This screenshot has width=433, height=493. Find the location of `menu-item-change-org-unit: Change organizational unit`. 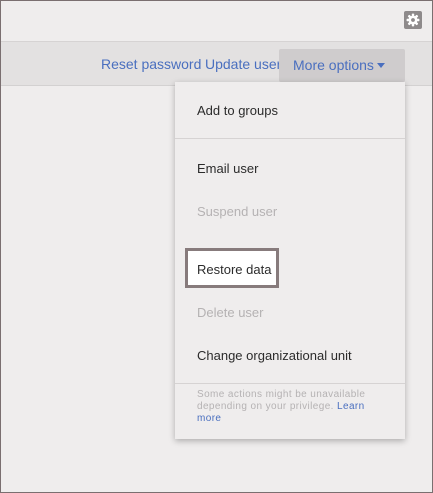

menu-item-change-org-unit: Change organizational unit is located at coordinates (274, 355).